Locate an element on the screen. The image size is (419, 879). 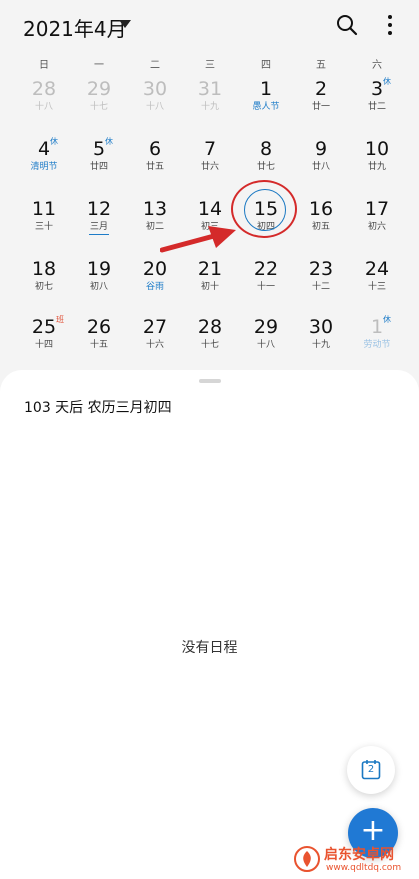
lunar-date: 十一 is located at coordinates (265, 287).